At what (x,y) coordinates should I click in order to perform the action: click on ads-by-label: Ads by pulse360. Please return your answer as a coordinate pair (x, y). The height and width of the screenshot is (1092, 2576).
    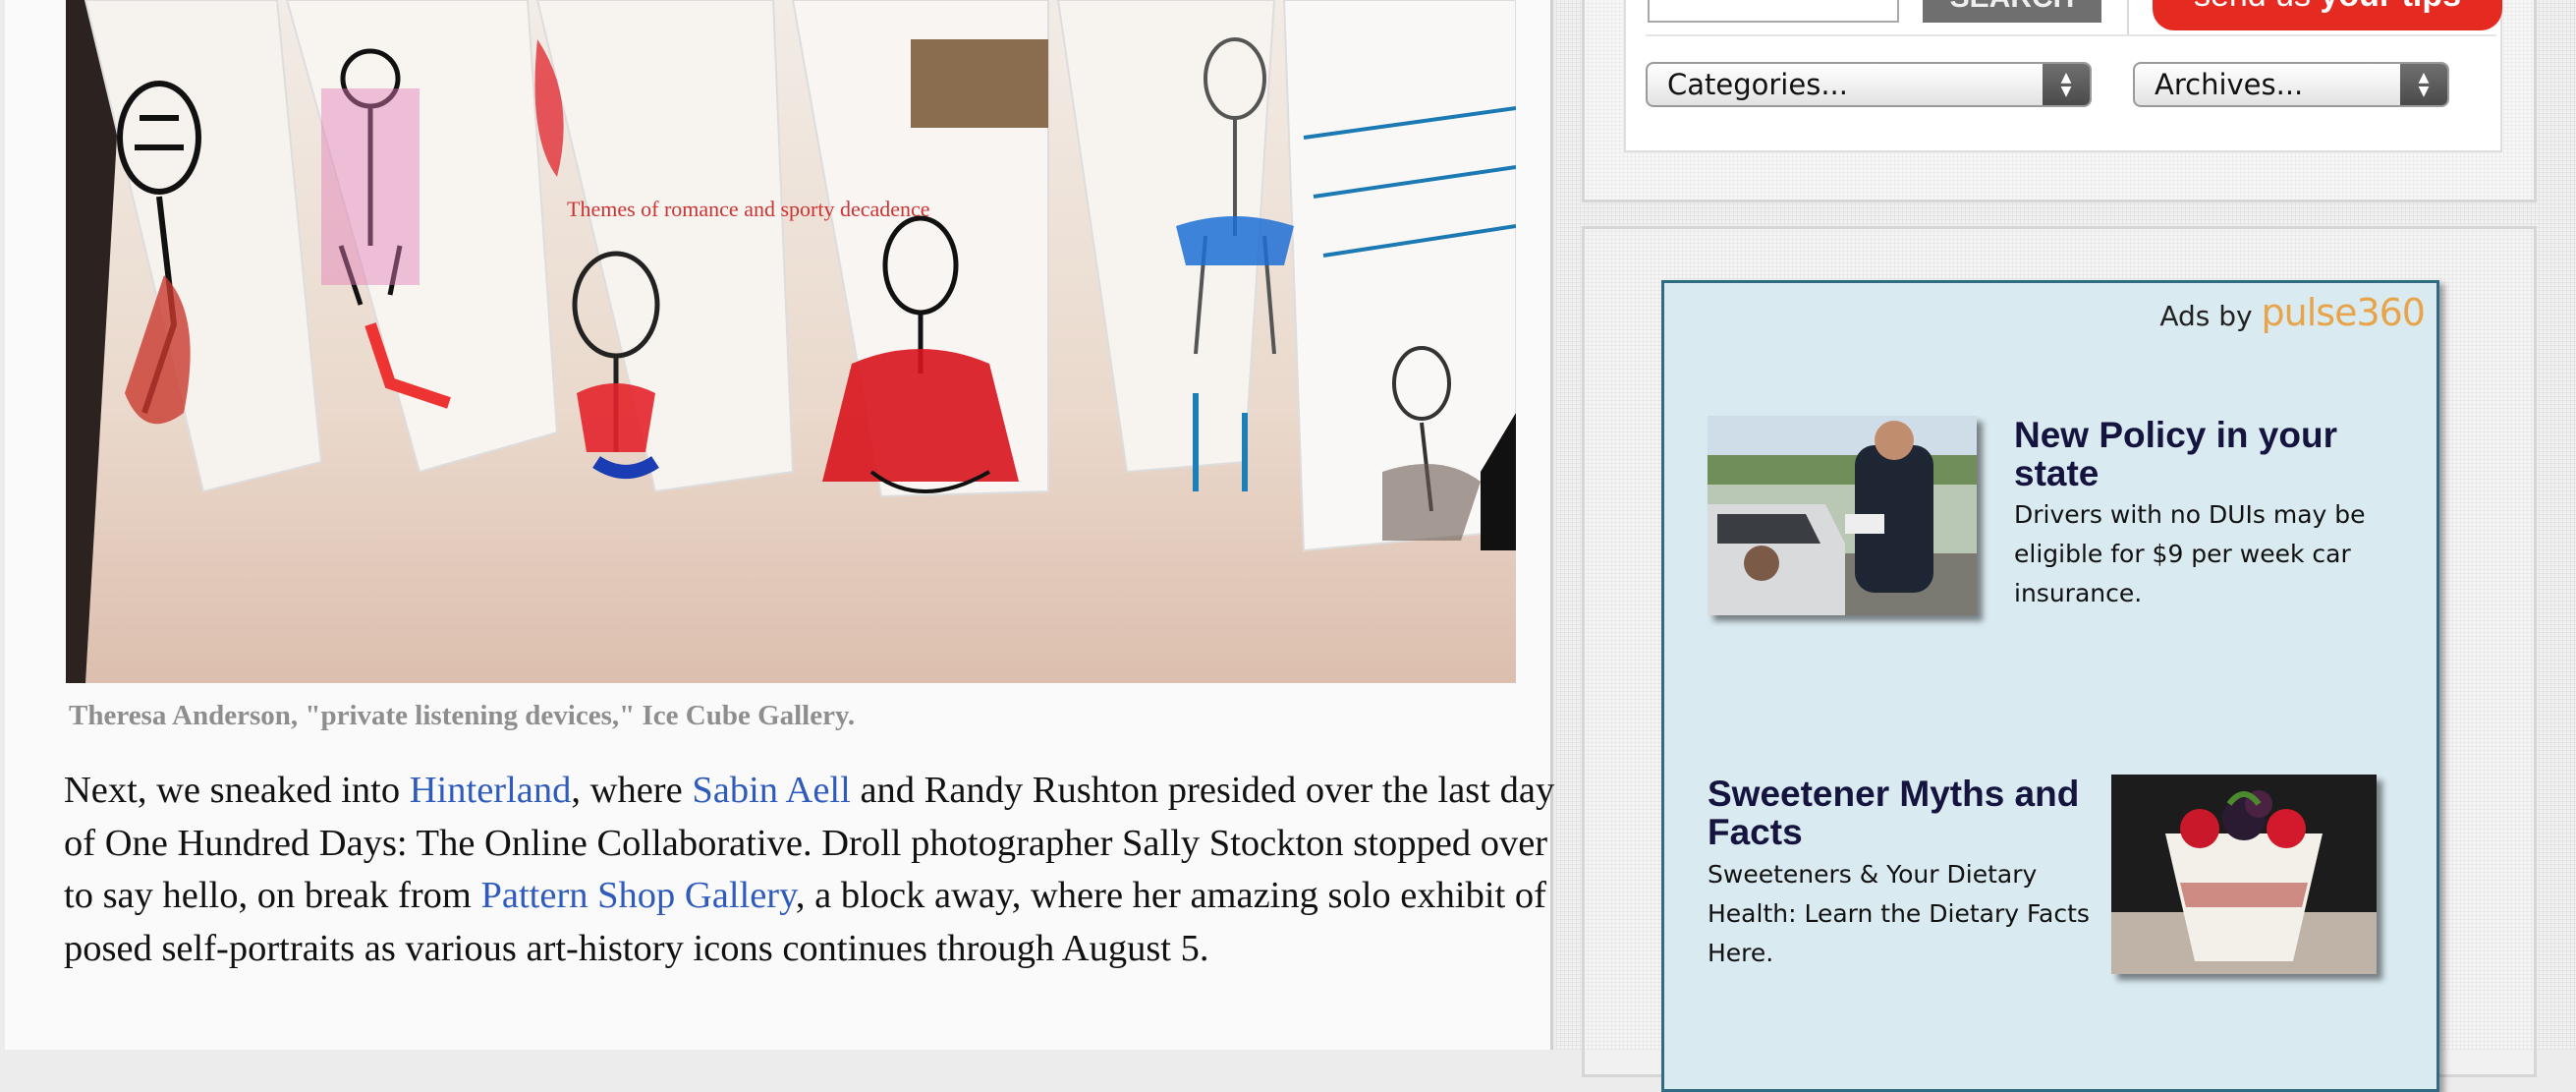
    Looking at the image, I should click on (2292, 312).